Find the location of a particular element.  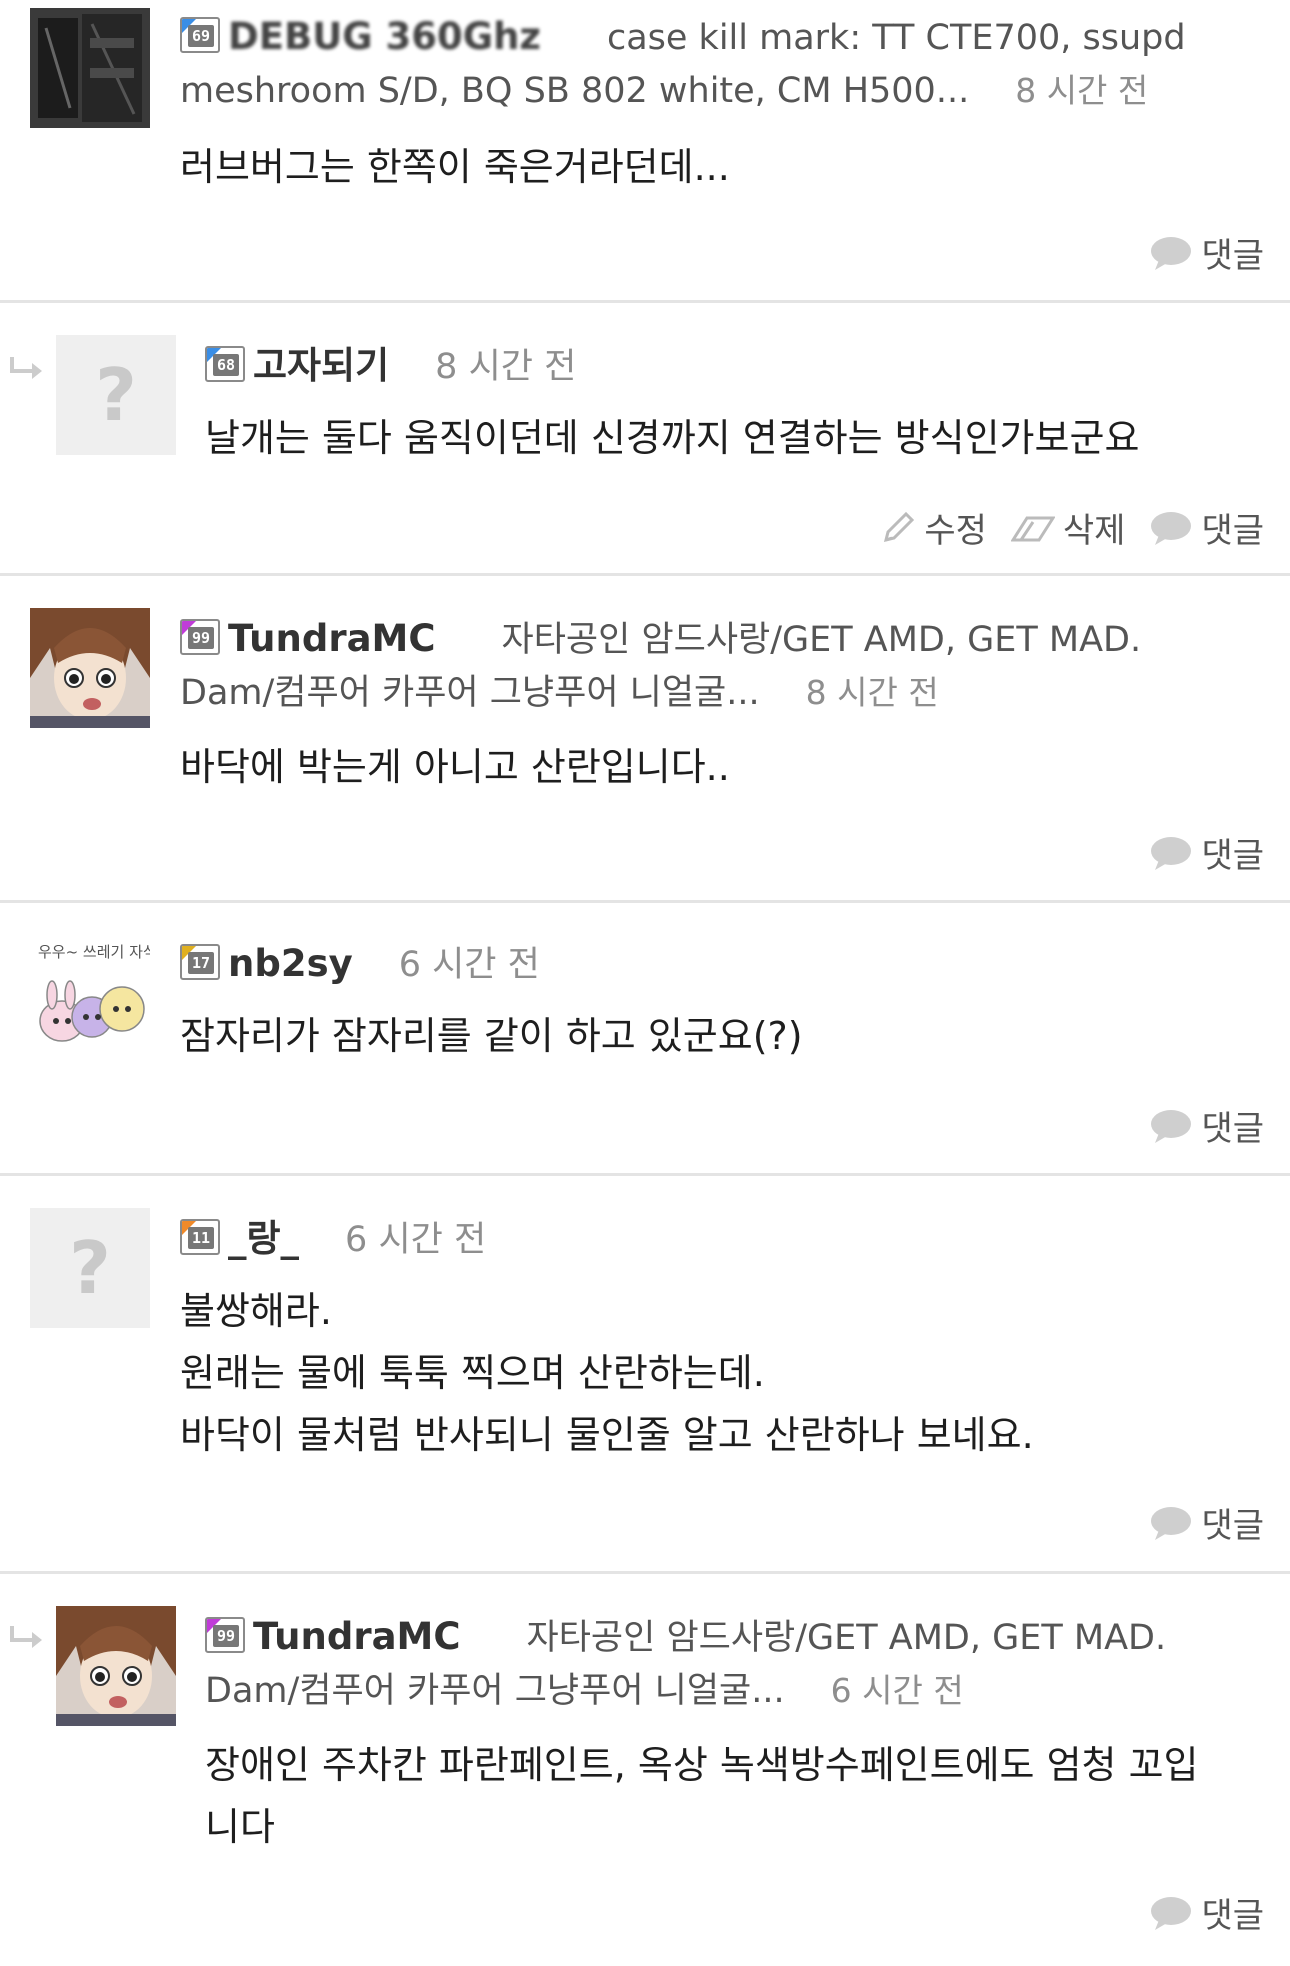

comment-header: 11 _랑_ 6 시간 전 is located at coordinates (333, 1239).